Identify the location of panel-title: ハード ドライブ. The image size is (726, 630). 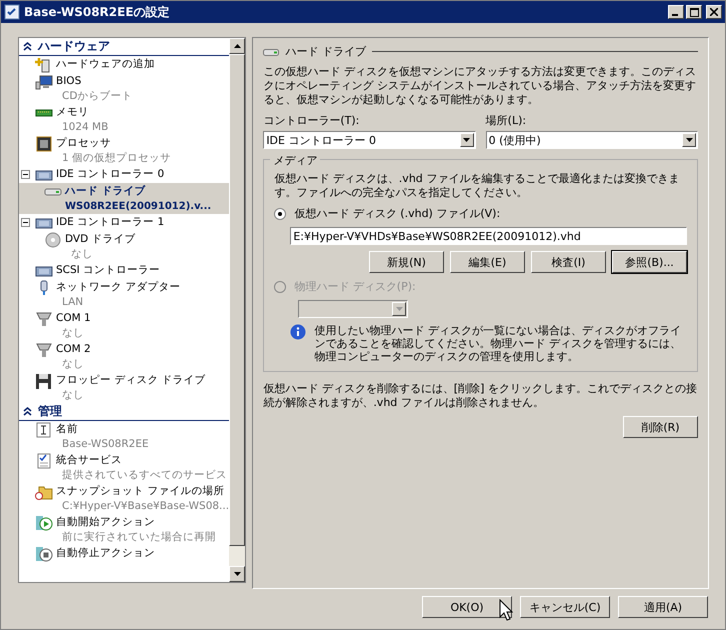
(325, 51).